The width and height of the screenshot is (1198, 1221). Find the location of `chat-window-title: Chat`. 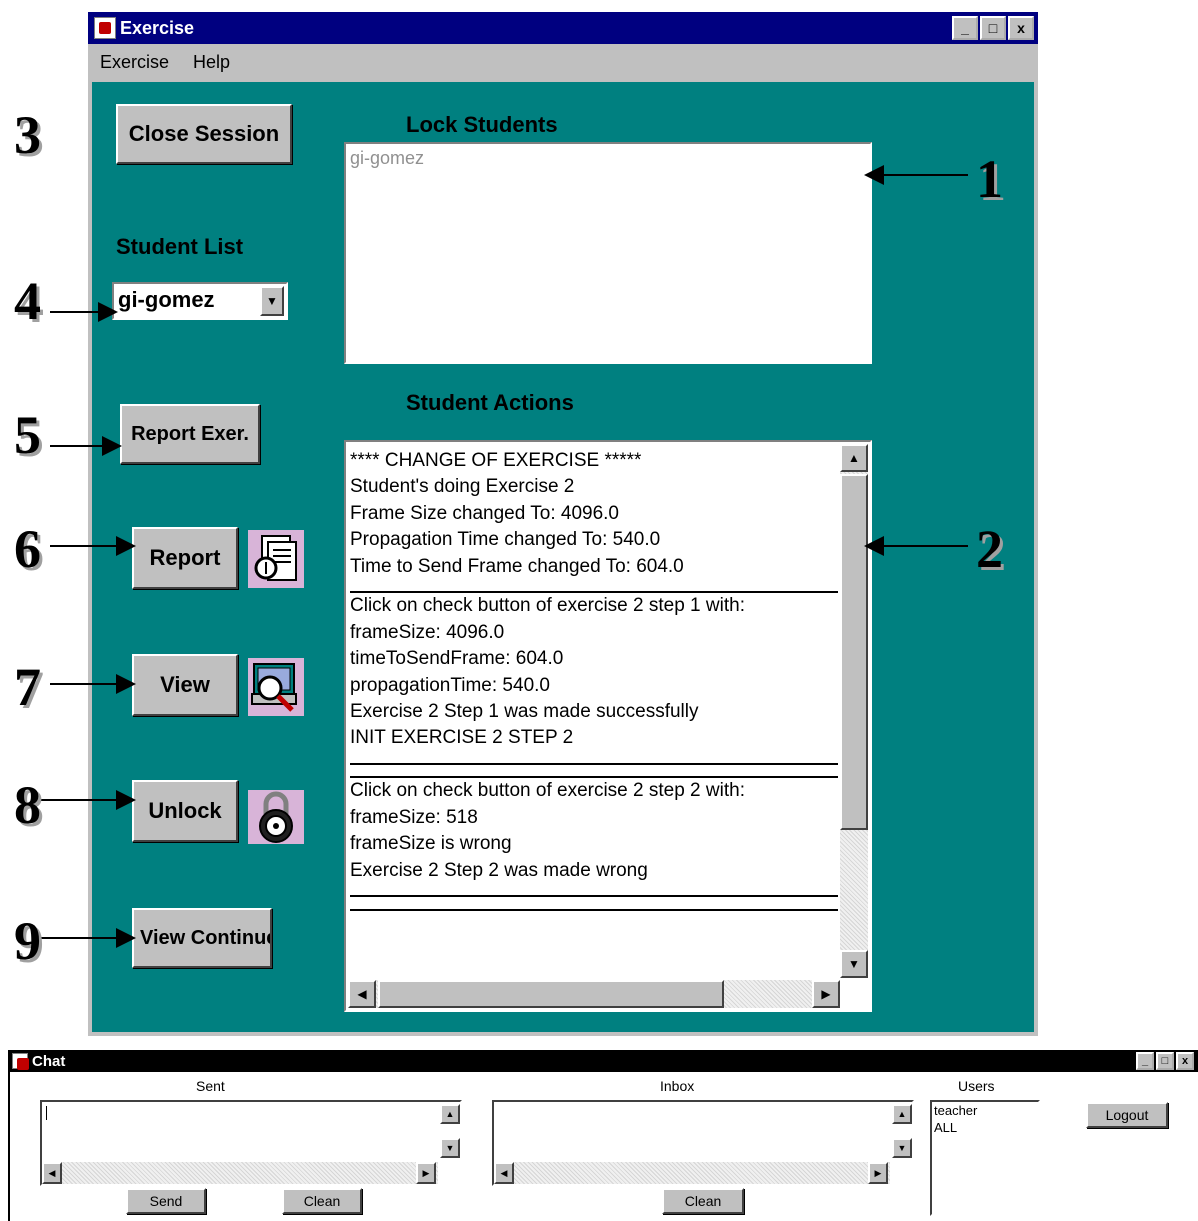

chat-window-title: Chat is located at coordinates (49, 1061).